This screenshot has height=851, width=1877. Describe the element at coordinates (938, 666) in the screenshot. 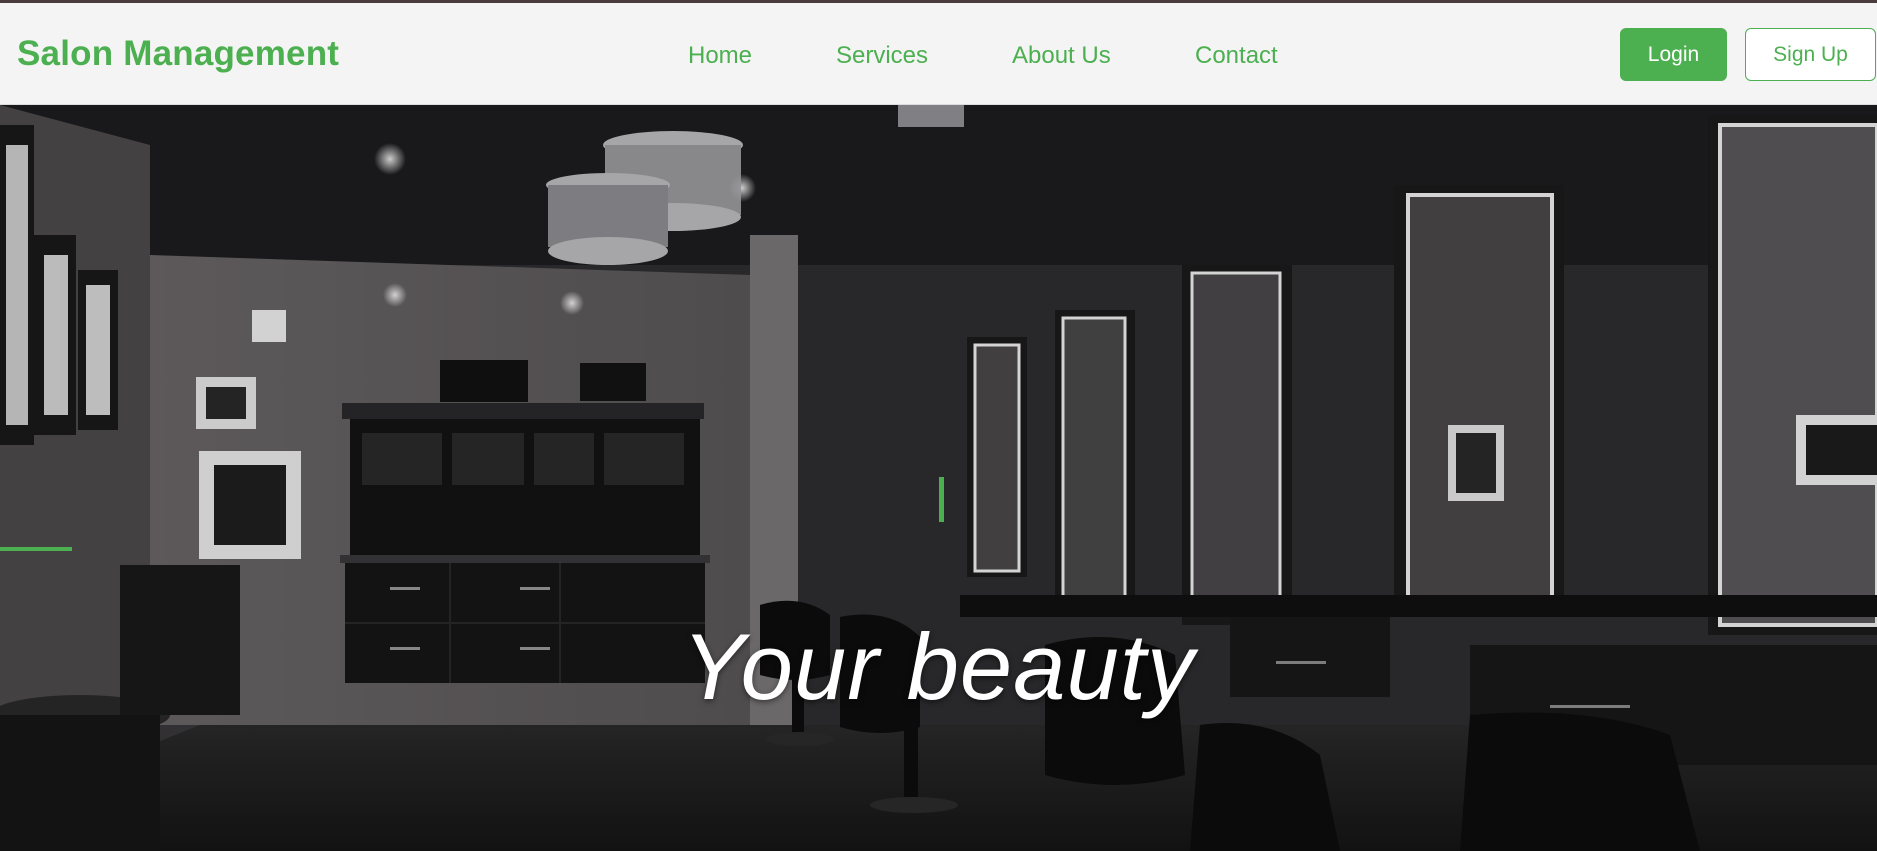

I see `hero-title: Your beauty` at that location.